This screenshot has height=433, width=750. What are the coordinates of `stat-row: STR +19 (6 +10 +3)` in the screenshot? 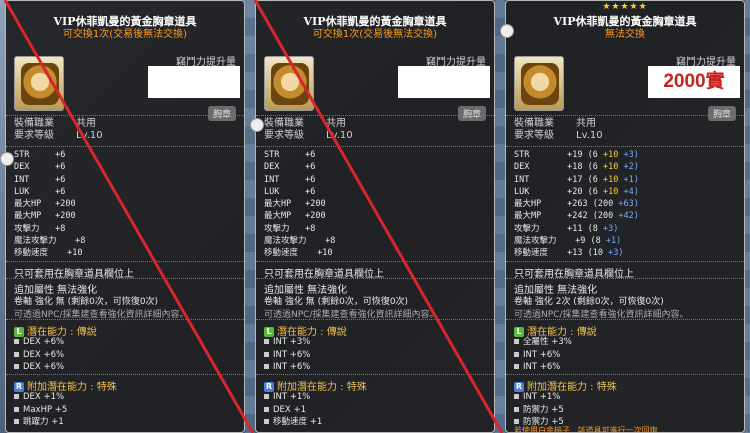 It's located at (576, 155).